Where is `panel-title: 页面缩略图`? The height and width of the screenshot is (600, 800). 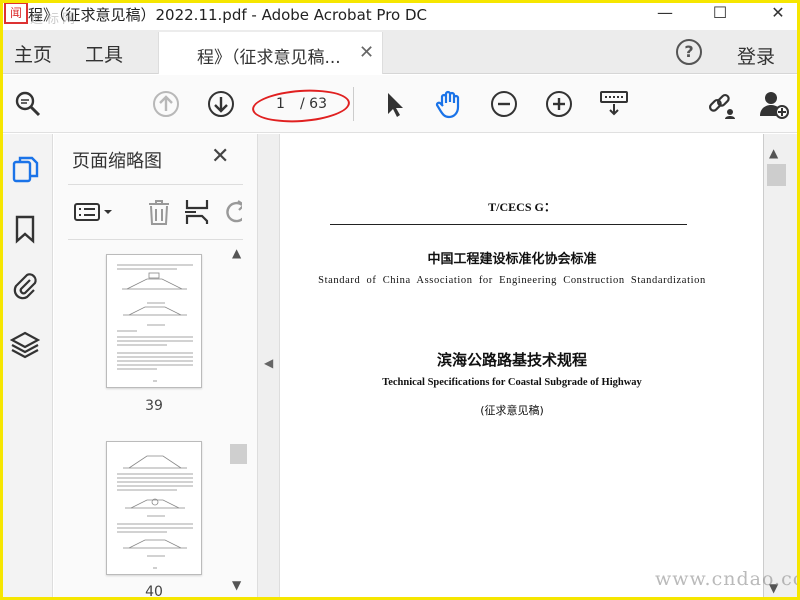
panel-title: 页面缩略图 is located at coordinates (117, 161).